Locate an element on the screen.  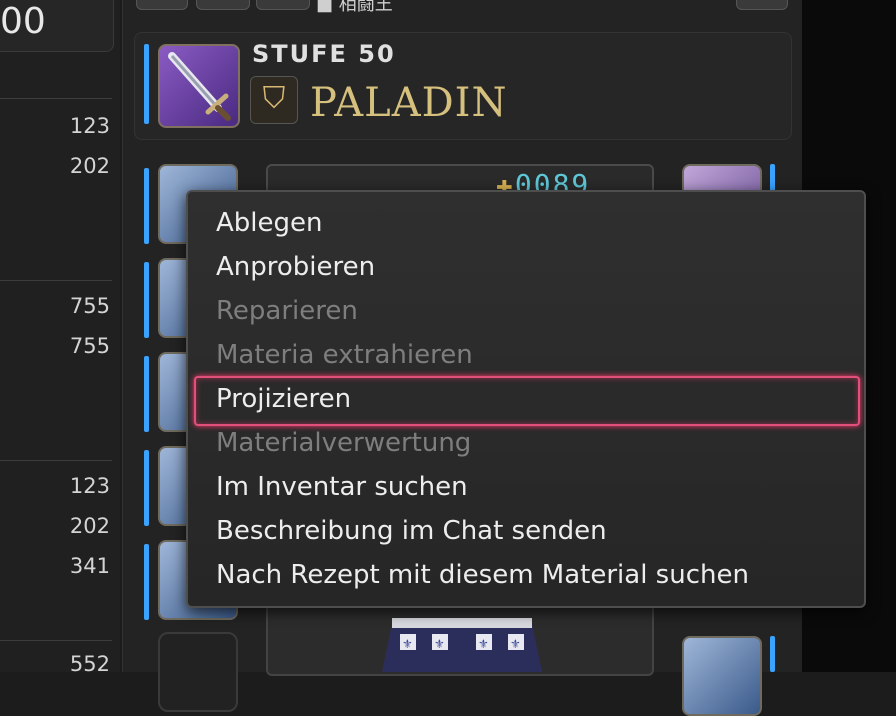
job-name: PALADIN is located at coordinates (409, 103).